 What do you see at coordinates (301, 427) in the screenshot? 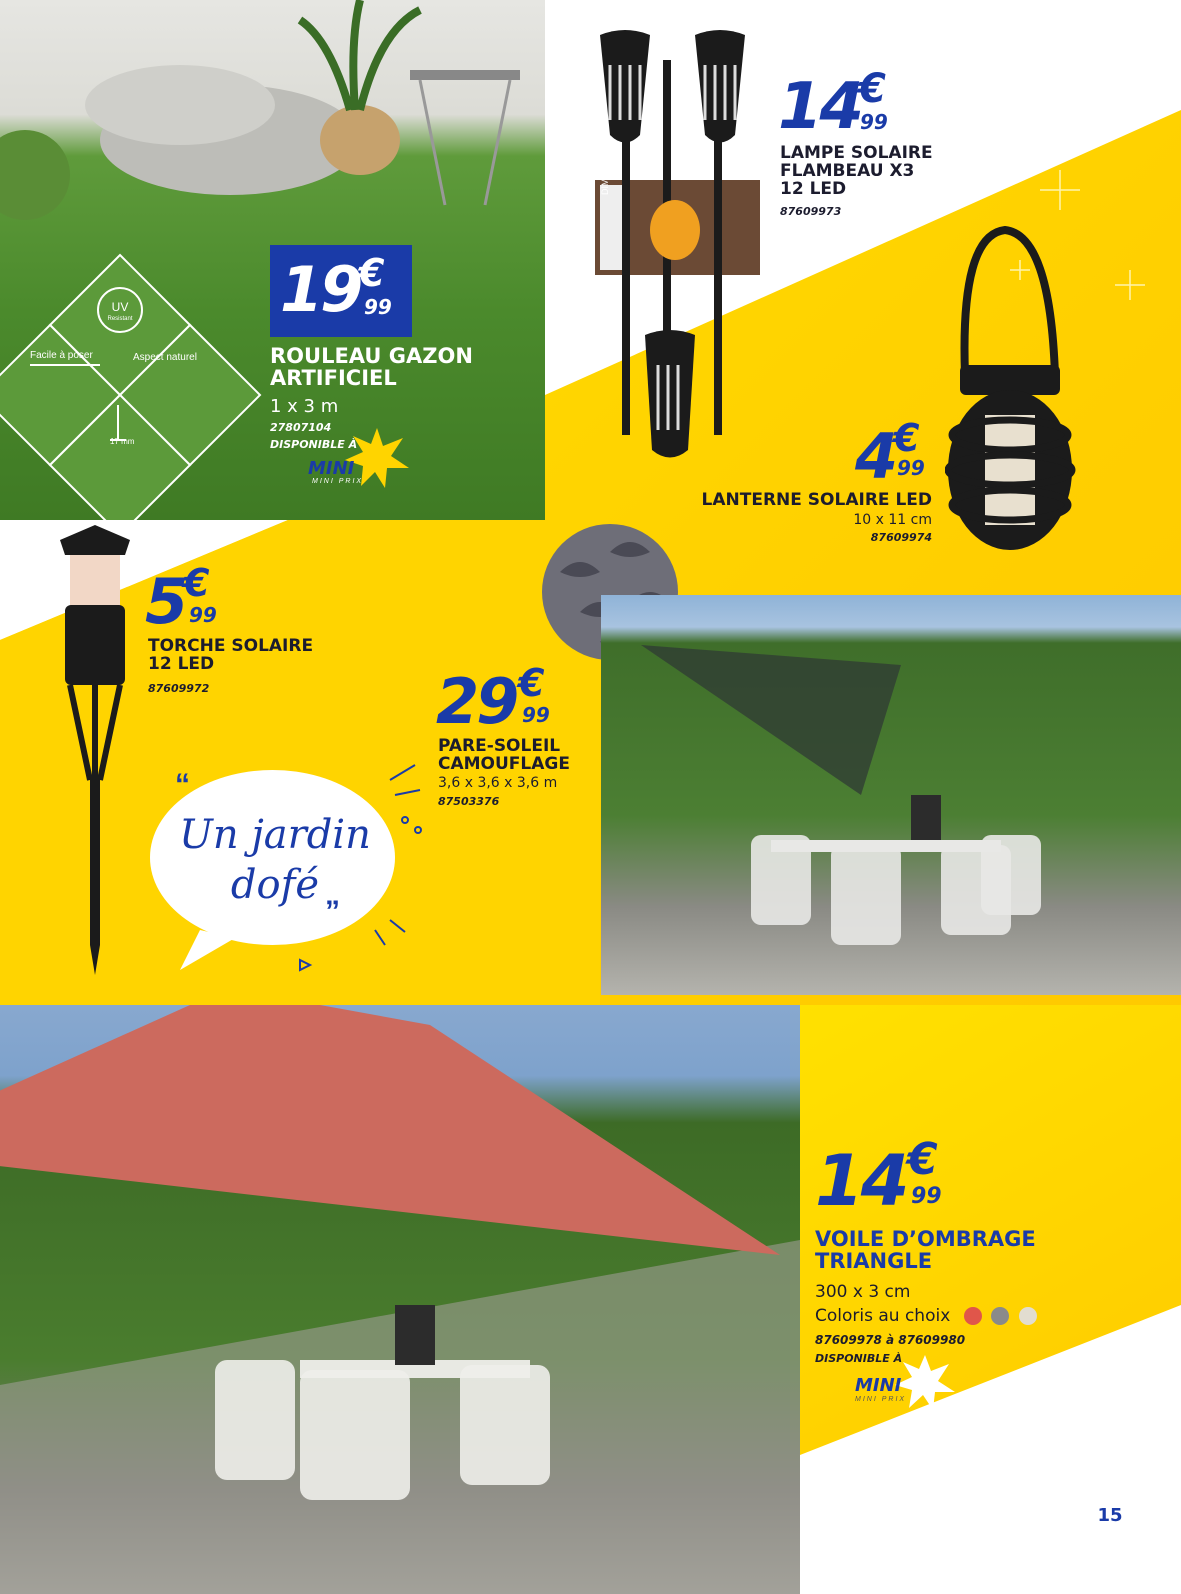
I see `product-ref-gazon: 27807104` at bounding box center [301, 427].